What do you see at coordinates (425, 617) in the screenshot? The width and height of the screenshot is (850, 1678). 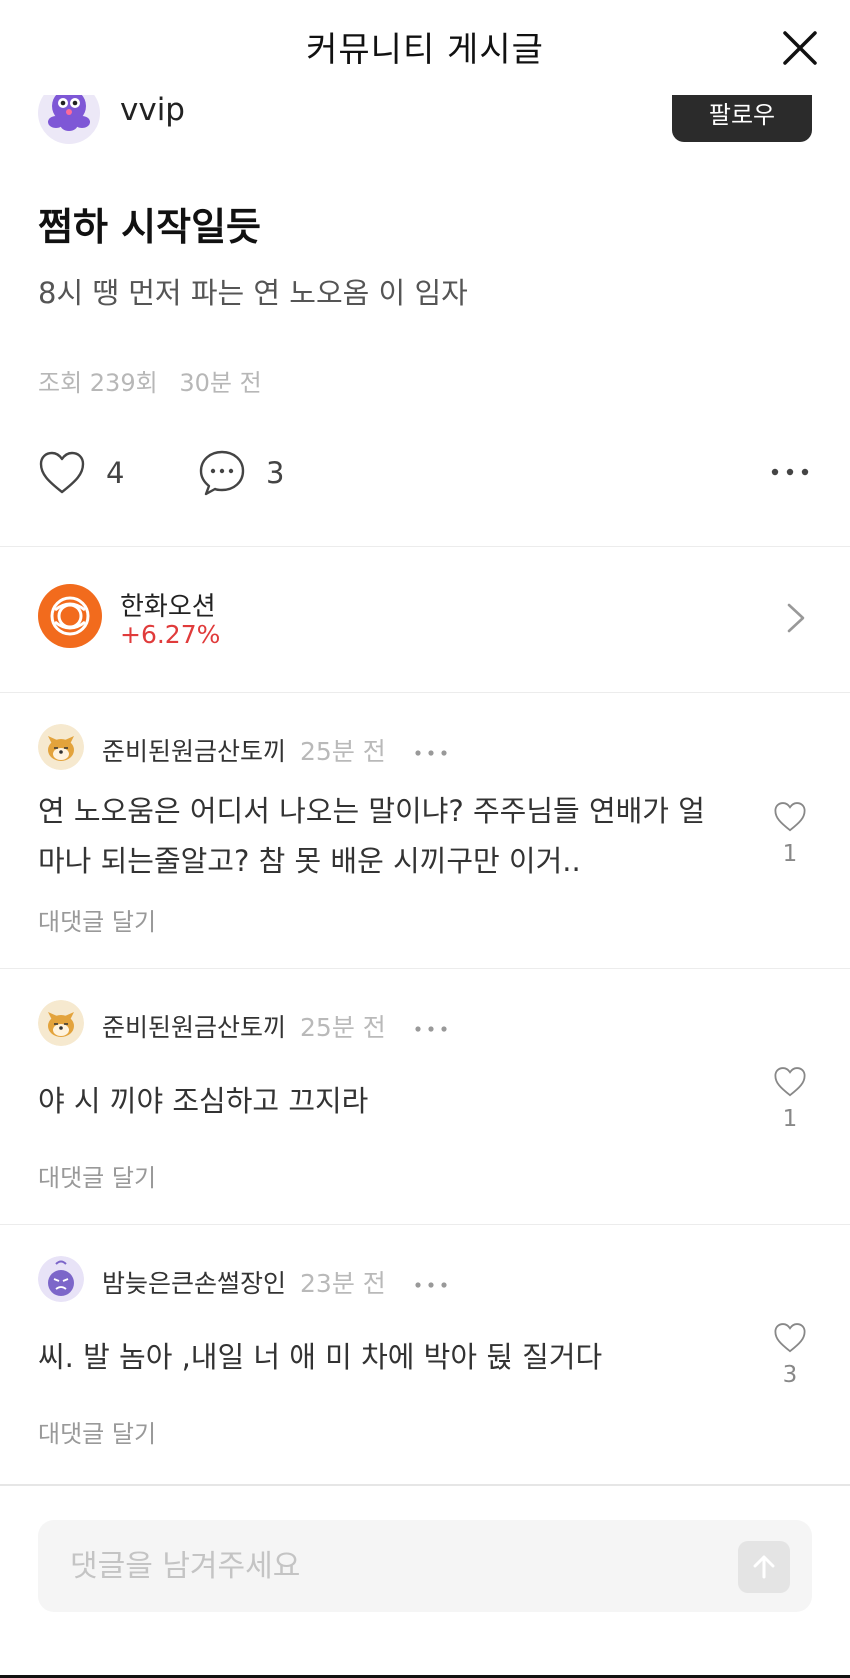 I see `stock-link: 한화오션 +6.27%` at bounding box center [425, 617].